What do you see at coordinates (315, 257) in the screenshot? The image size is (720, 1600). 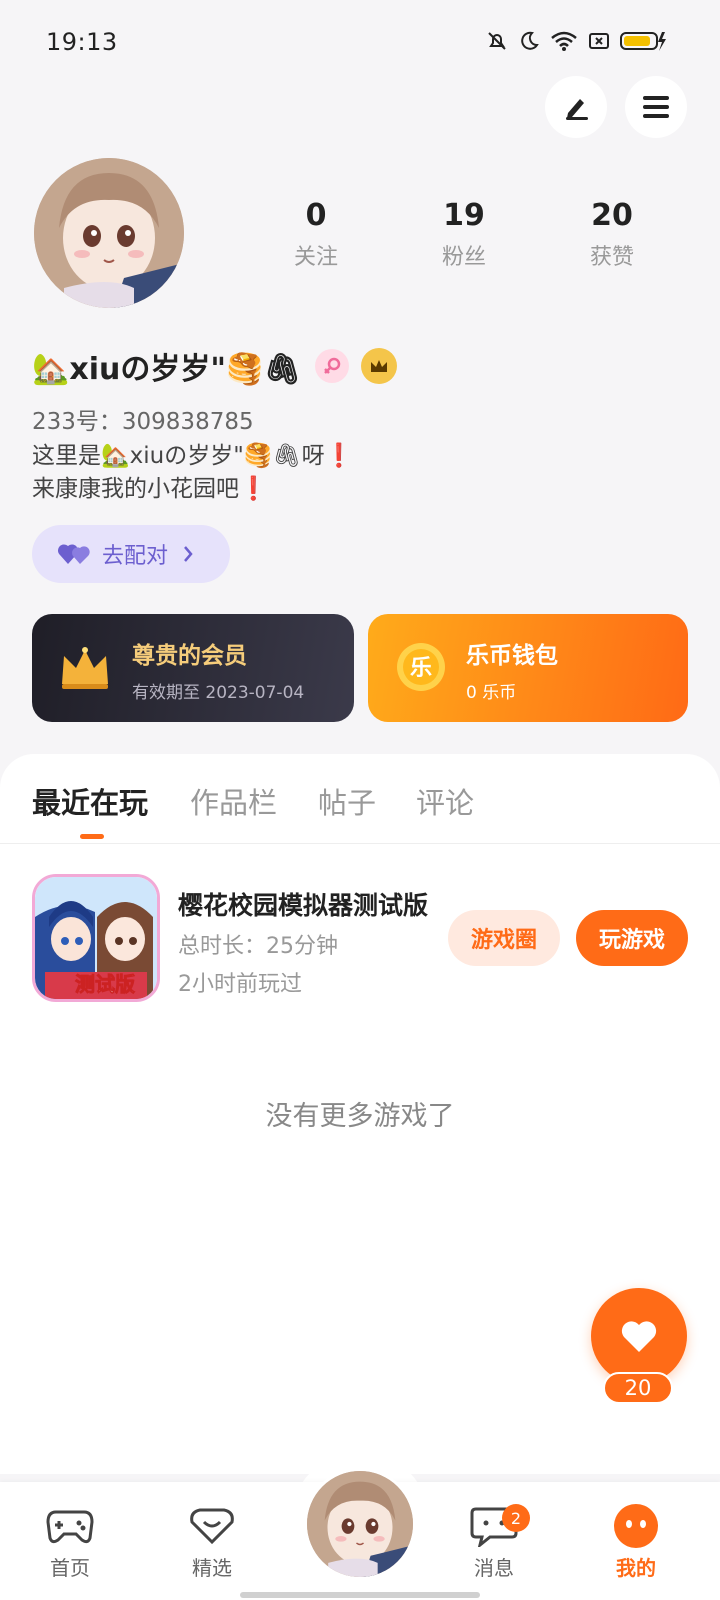 I see `following-label: 关注` at bounding box center [315, 257].